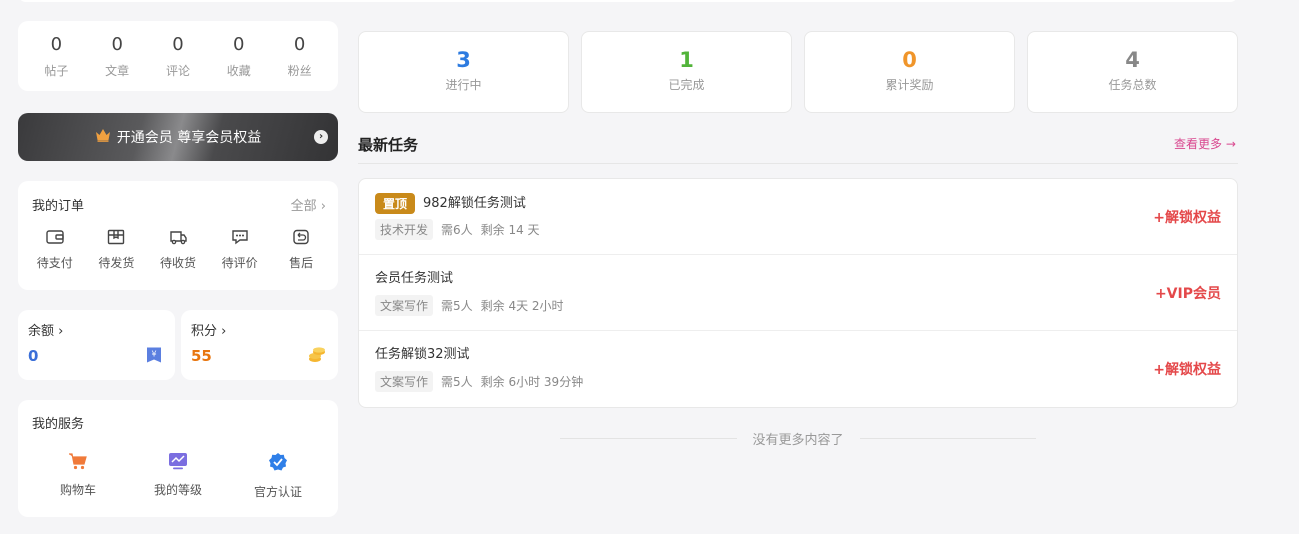 The width and height of the screenshot is (1299, 534). I want to click on task-stat-in-progress: 3 进行中, so click(463, 72).